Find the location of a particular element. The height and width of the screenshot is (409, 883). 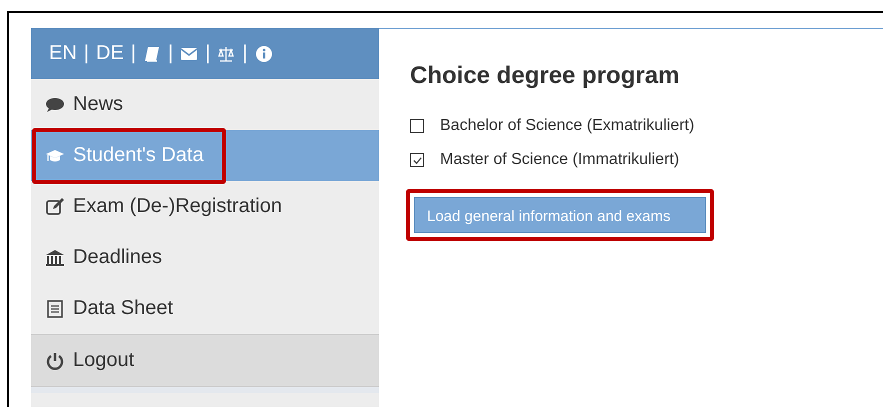

scales-icon is located at coordinates (226, 53).